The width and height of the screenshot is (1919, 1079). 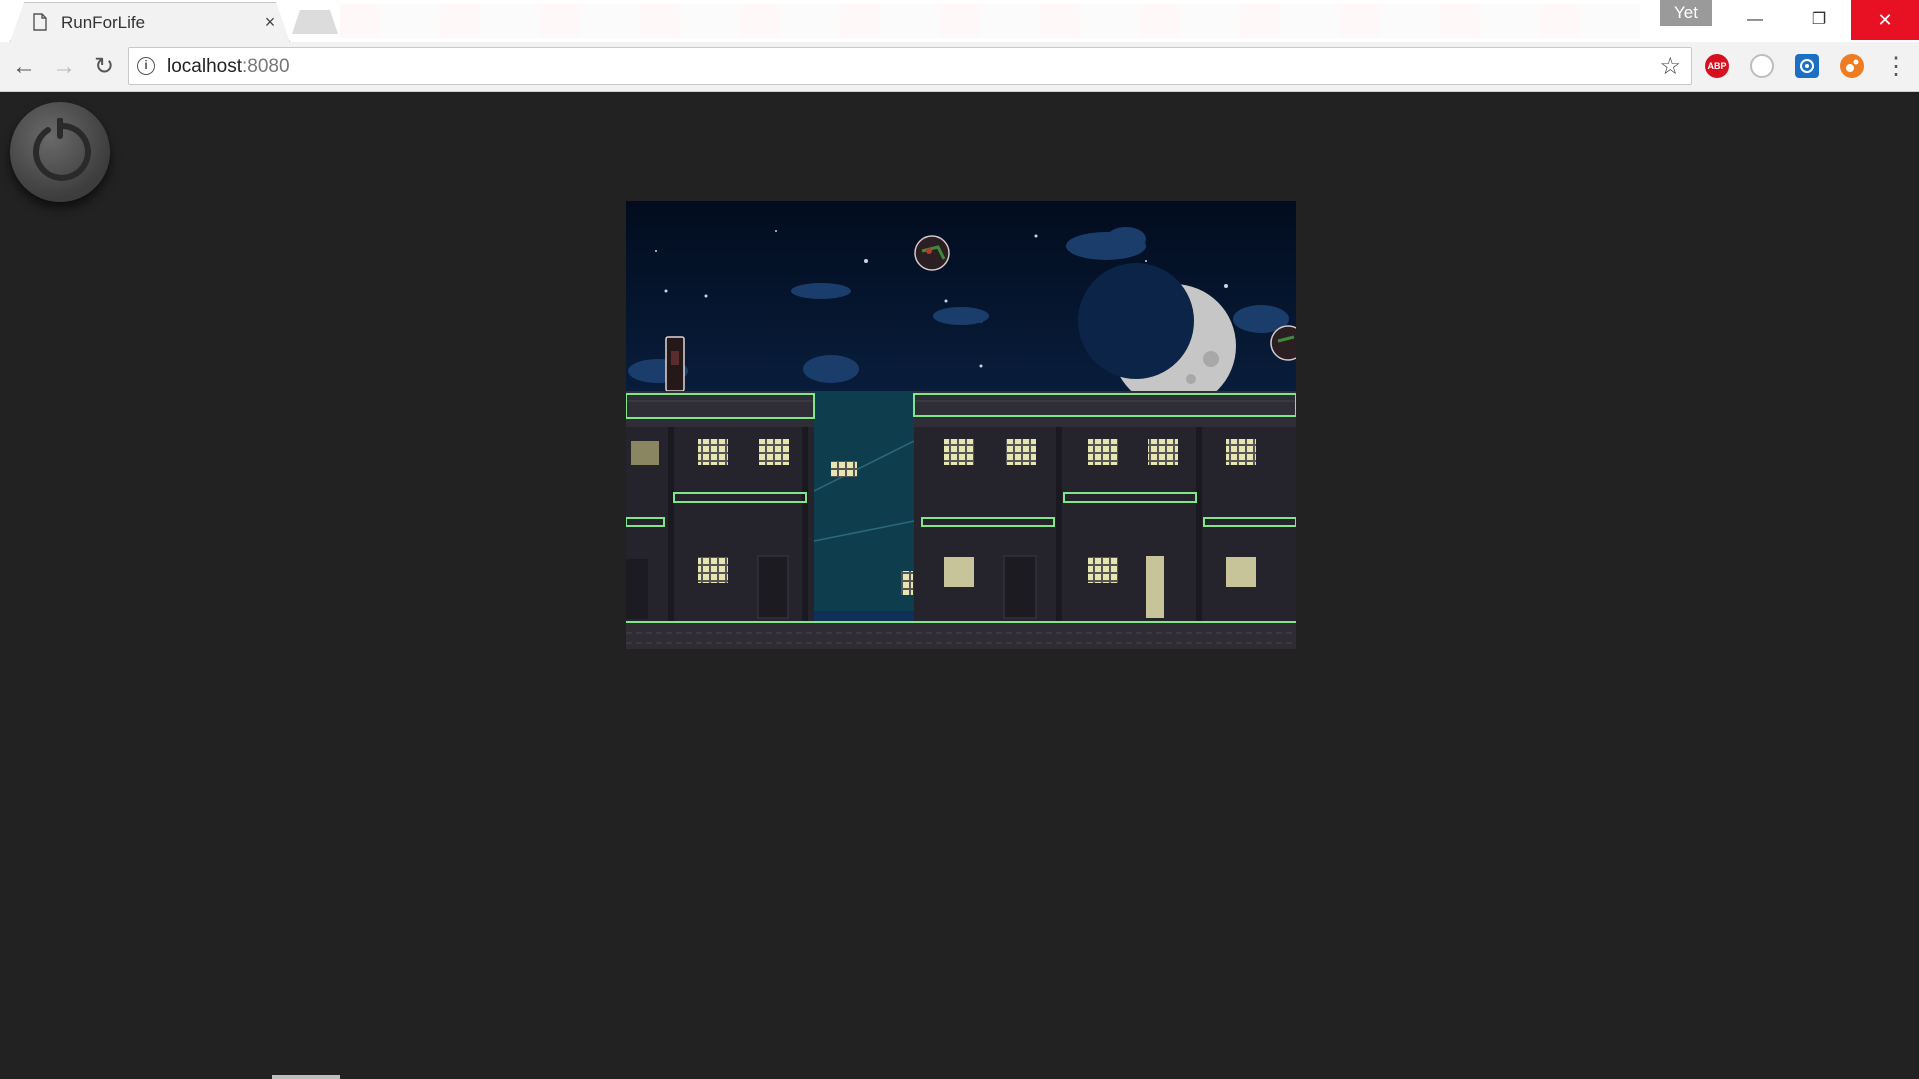 I want to click on browser-menu-button: ⋮, so click(x=1896, y=67).